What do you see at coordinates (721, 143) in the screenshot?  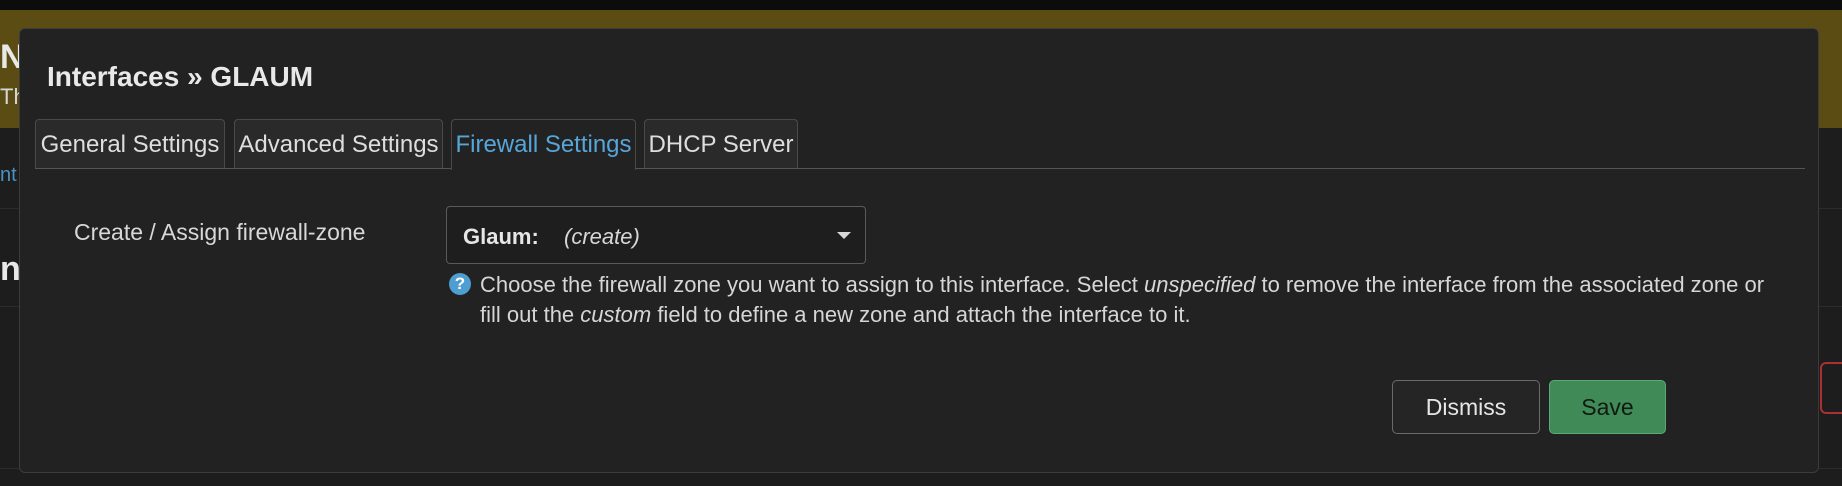 I see `tab-dhcp-server: DHCP Server` at bounding box center [721, 143].